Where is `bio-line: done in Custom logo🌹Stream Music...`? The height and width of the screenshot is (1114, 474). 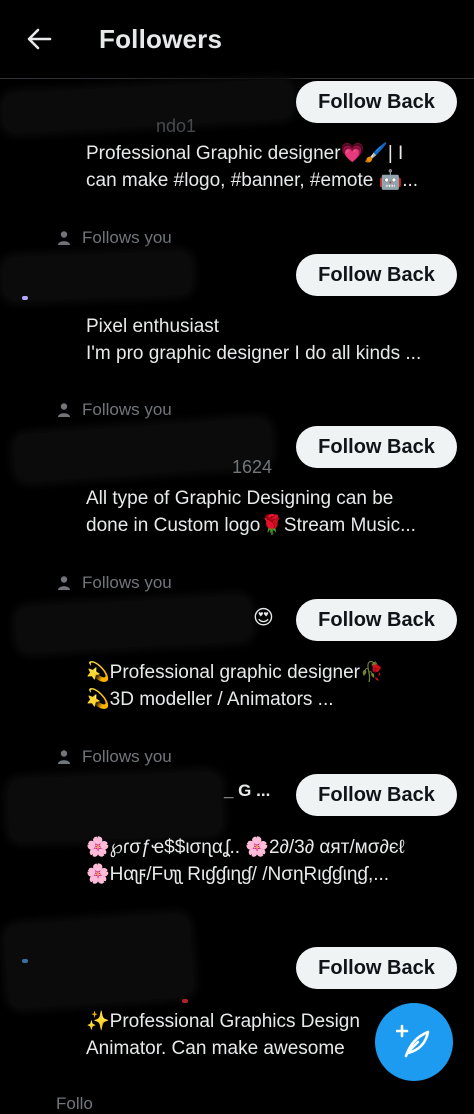 bio-line: done in Custom logo🌹Stream Music... is located at coordinates (251, 525).